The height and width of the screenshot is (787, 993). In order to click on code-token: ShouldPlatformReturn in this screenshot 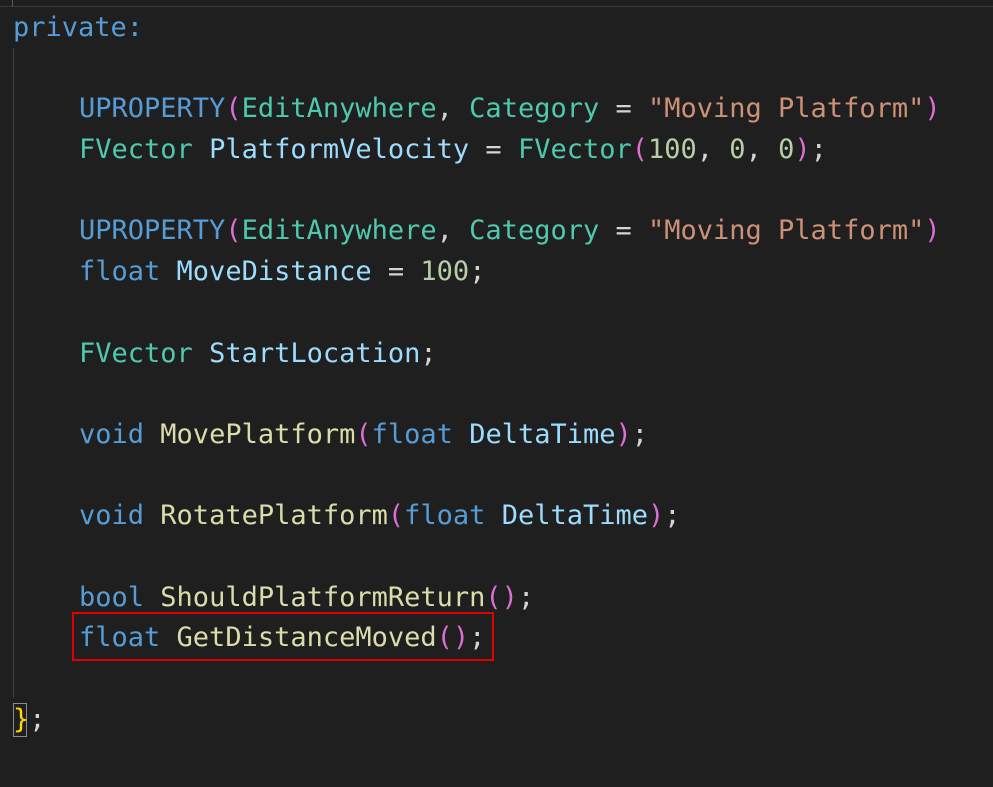, I will do `click(323, 597)`.